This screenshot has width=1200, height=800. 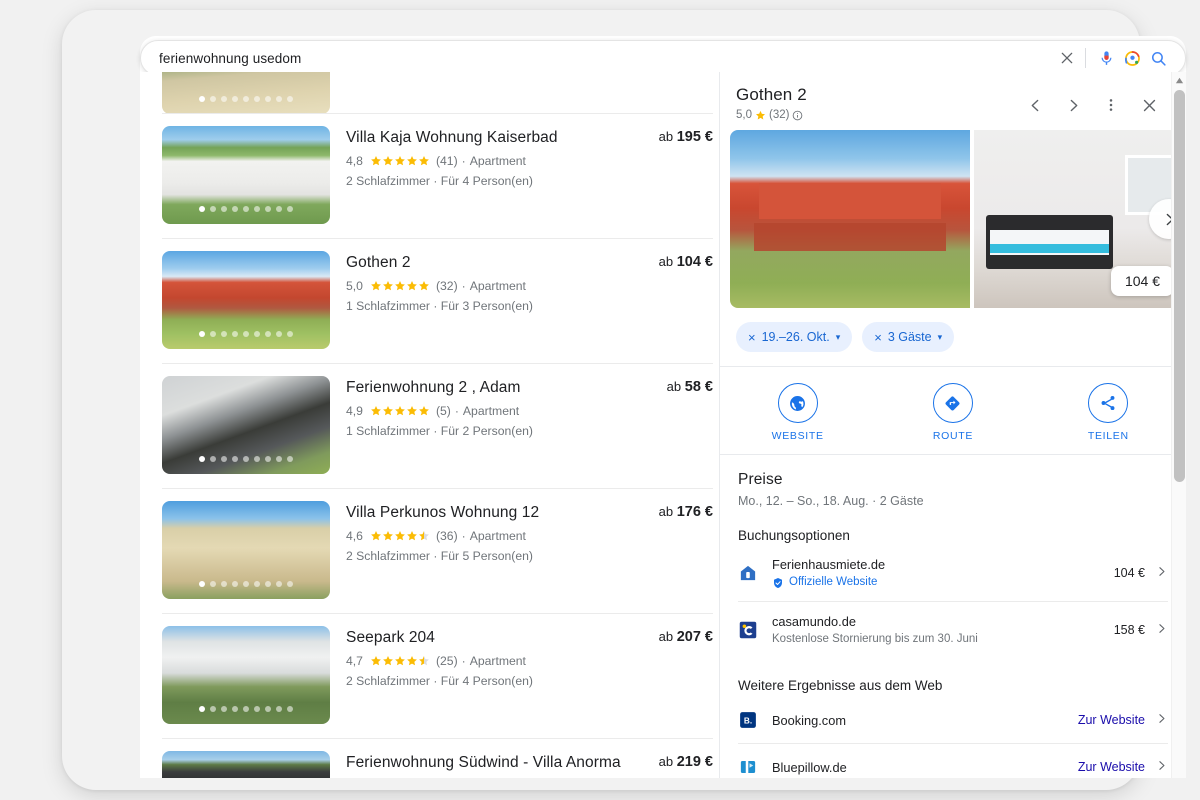 What do you see at coordinates (446, 661) in the screenshot?
I see `review-count: (25)` at bounding box center [446, 661].